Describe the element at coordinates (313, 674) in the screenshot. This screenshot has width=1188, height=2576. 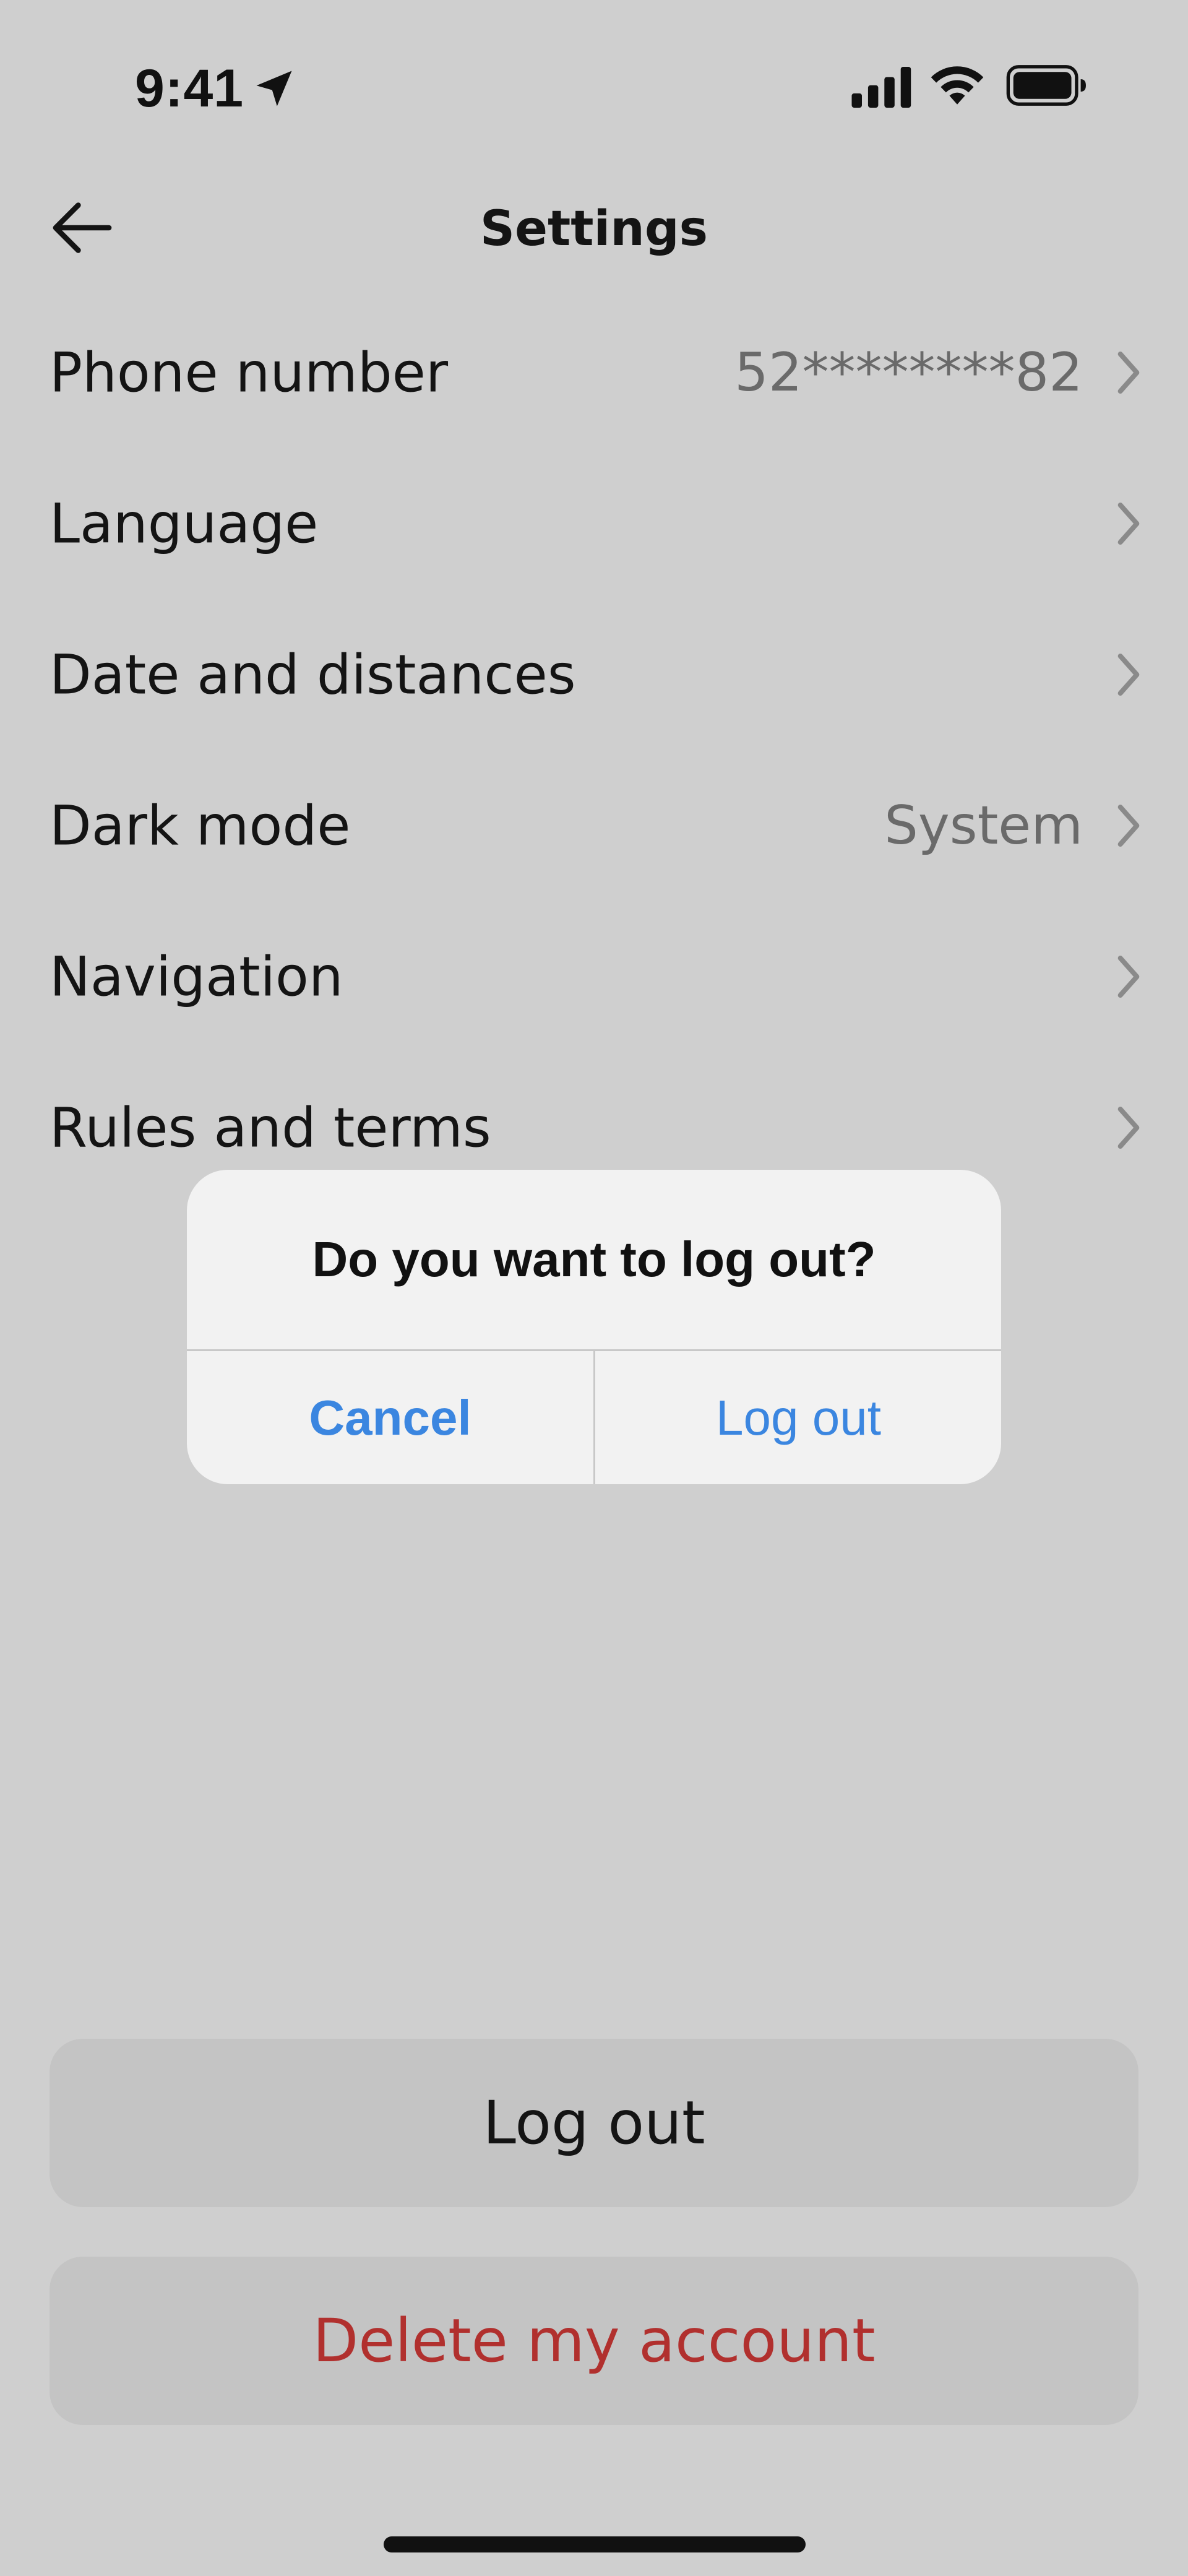
I see `setting-label: Date and distances` at that location.